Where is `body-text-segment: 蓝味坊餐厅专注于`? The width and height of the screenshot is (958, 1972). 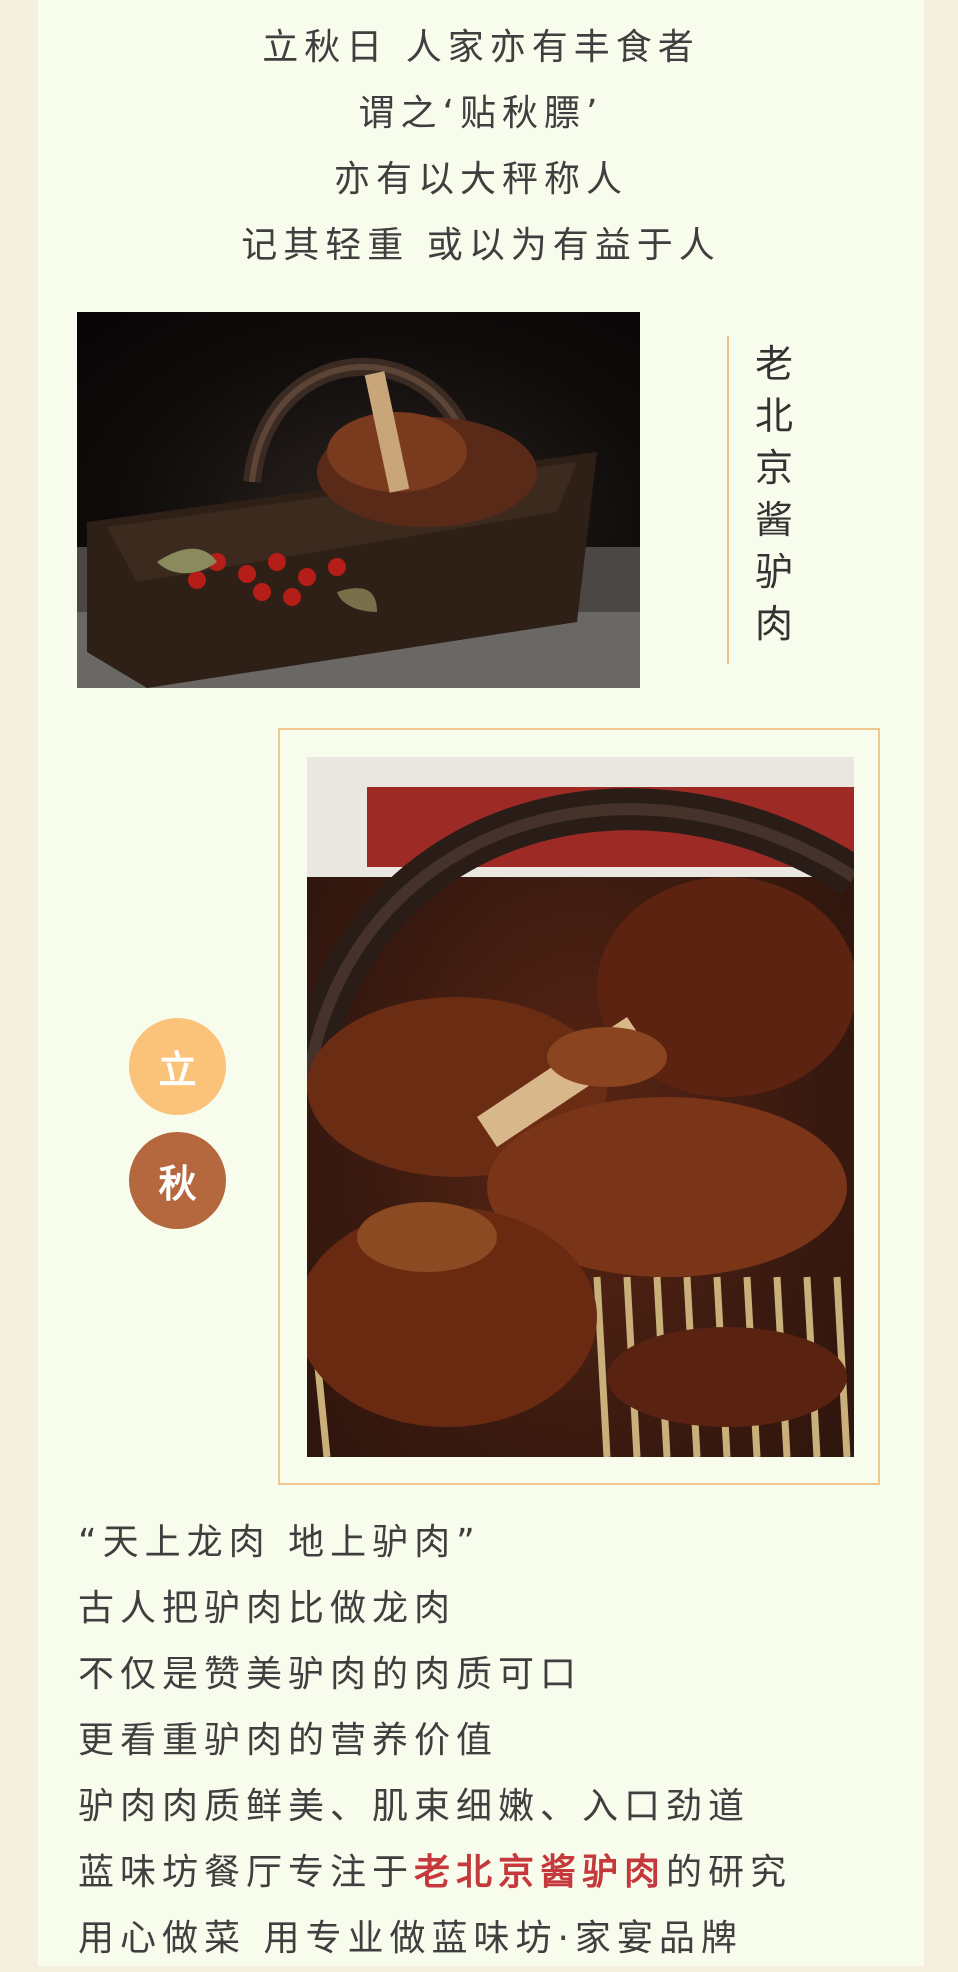 body-text-segment: 蓝味坊餐厅专注于 is located at coordinates (246, 1872).